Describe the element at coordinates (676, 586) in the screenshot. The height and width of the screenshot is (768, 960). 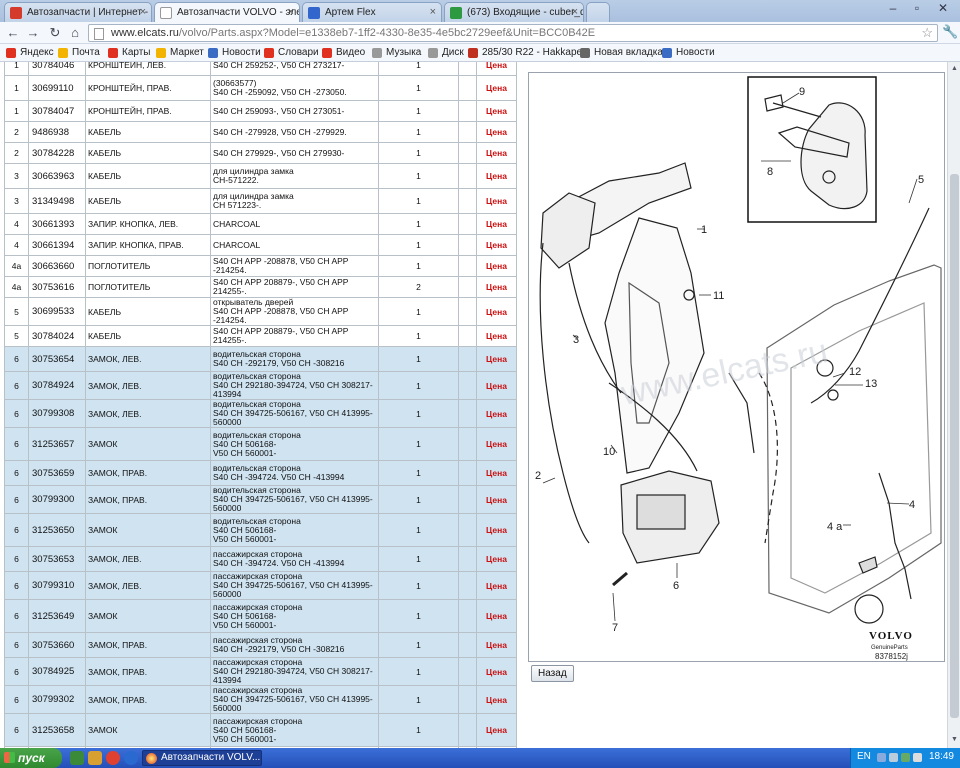
I see `callout-6: 6` at that location.